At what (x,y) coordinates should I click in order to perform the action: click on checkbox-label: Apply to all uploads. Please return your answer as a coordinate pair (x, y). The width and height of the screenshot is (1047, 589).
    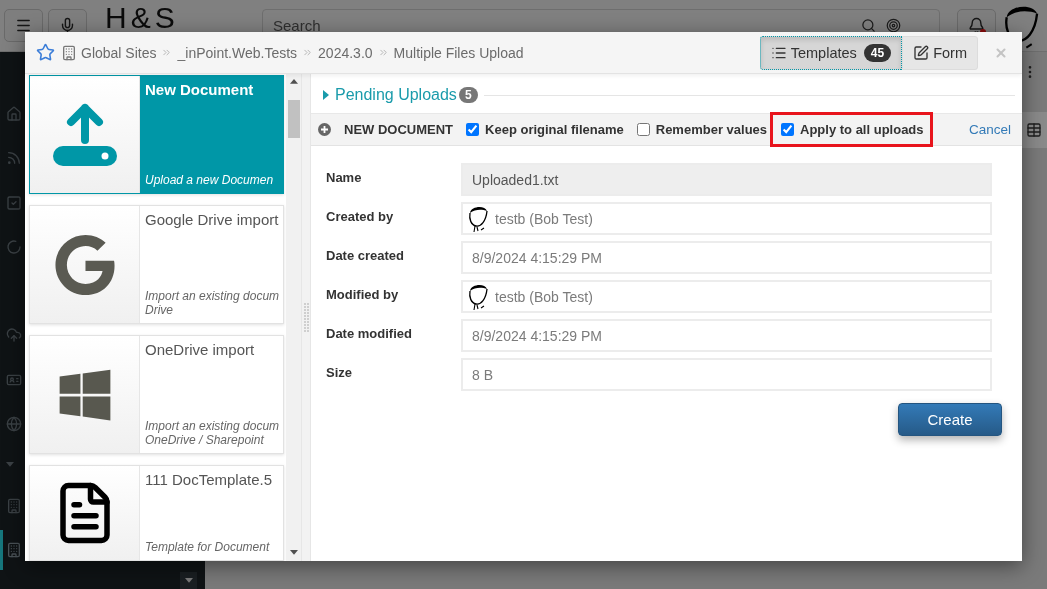
    Looking at the image, I should click on (862, 129).